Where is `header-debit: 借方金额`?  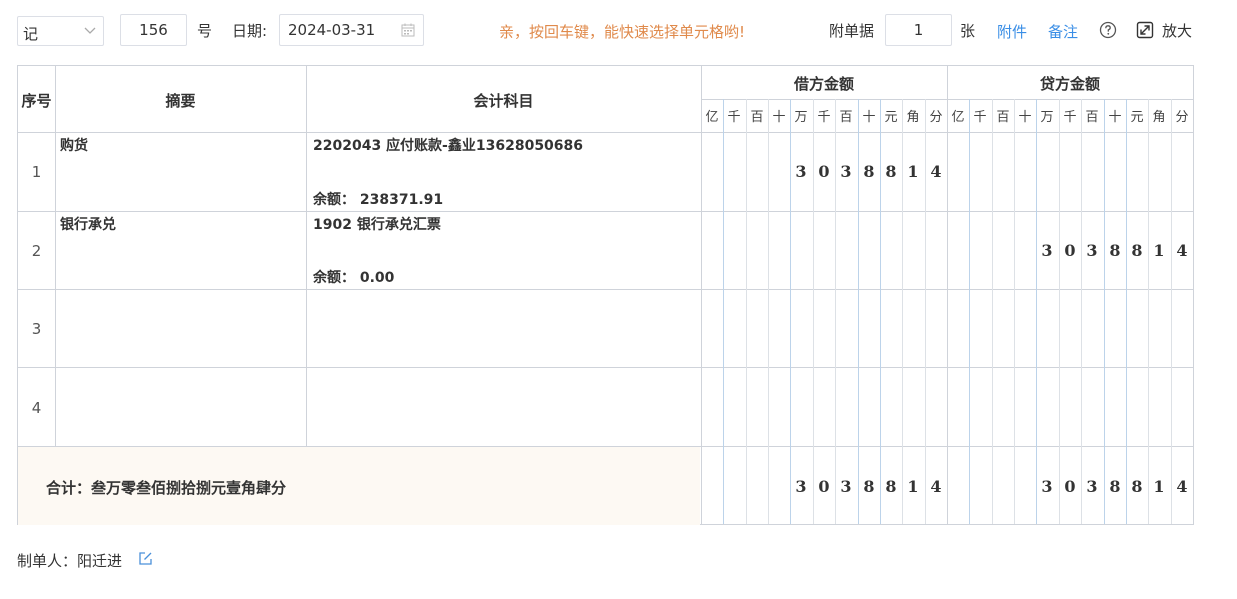 header-debit: 借方金额 is located at coordinates (823, 84).